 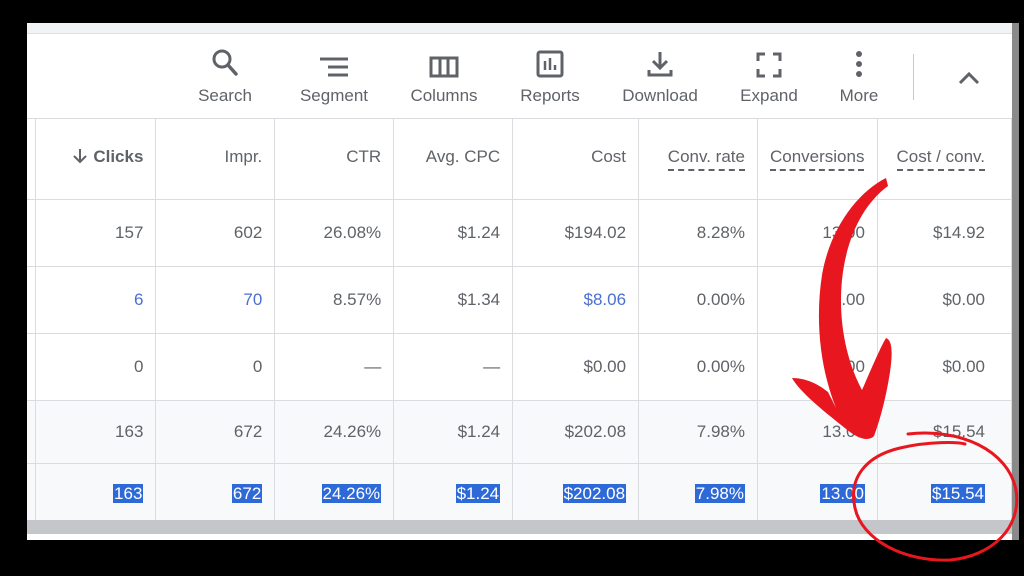 I want to click on cell-cost-per-conv: $14.92, so click(x=944, y=233).